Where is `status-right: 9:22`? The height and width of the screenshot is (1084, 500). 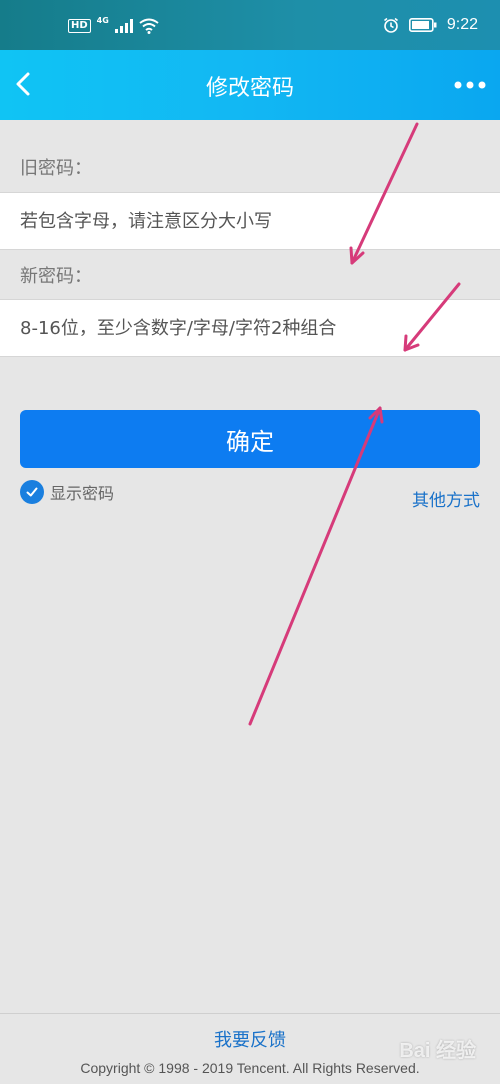 status-right: 9:22 is located at coordinates (430, 25).